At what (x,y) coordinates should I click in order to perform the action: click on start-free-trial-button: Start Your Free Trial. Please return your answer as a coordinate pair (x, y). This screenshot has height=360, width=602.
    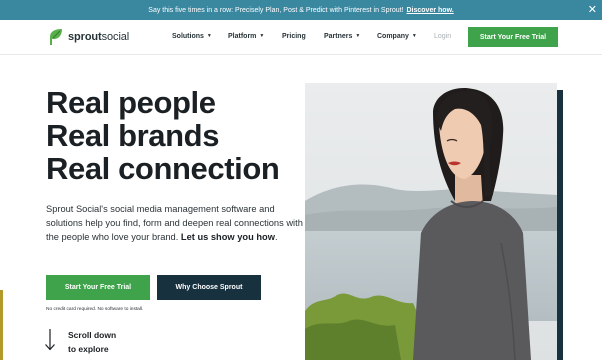
    Looking at the image, I should click on (98, 287).